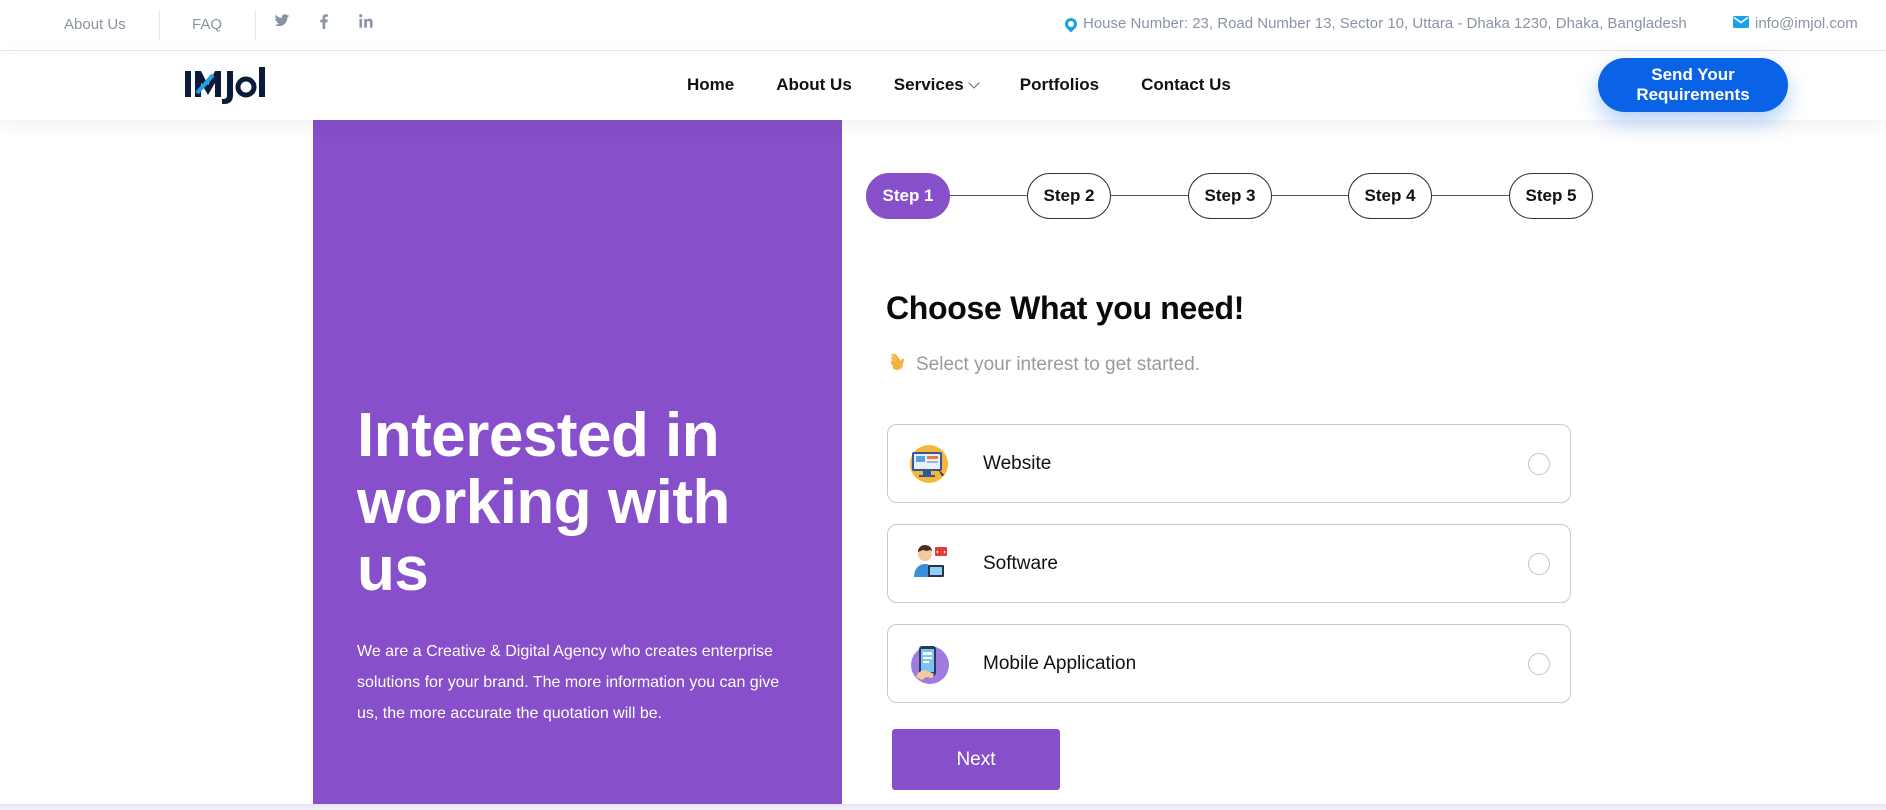 Image resolution: width=1886 pixels, height=810 pixels. I want to click on nav-home-label: Home, so click(711, 84).